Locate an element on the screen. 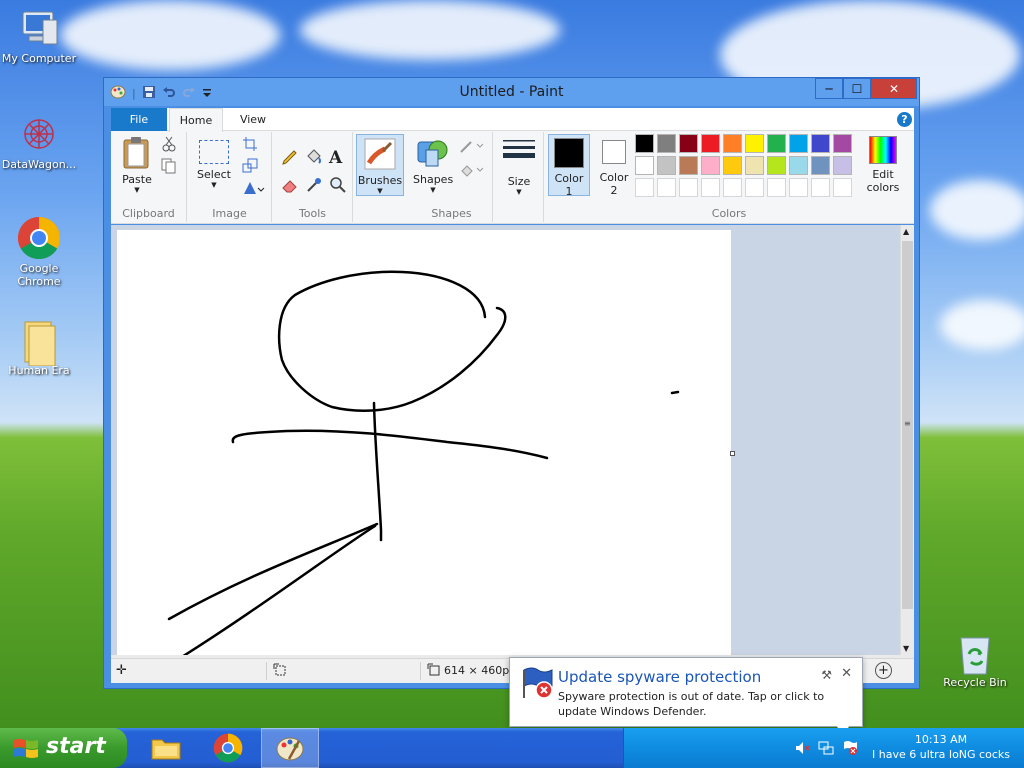  network-icon is located at coordinates (826, 749).